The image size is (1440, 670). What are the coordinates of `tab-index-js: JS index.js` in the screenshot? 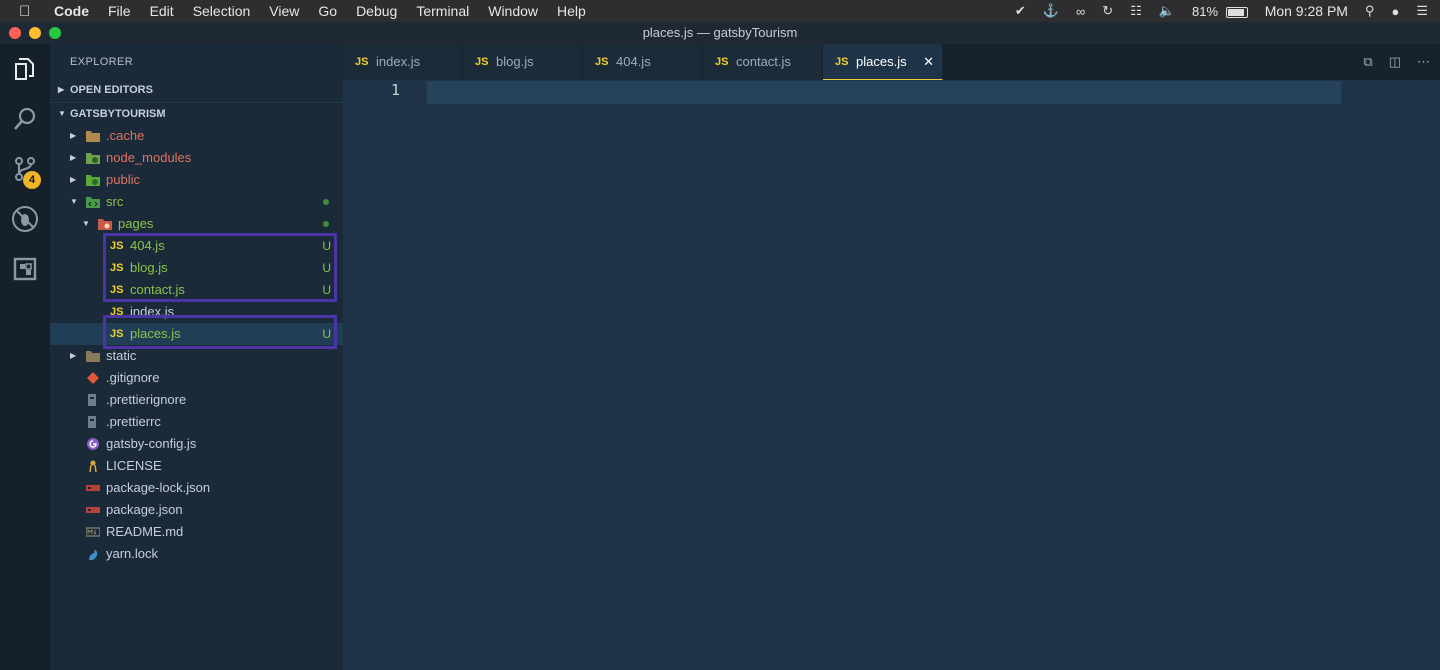 It's located at (403, 62).